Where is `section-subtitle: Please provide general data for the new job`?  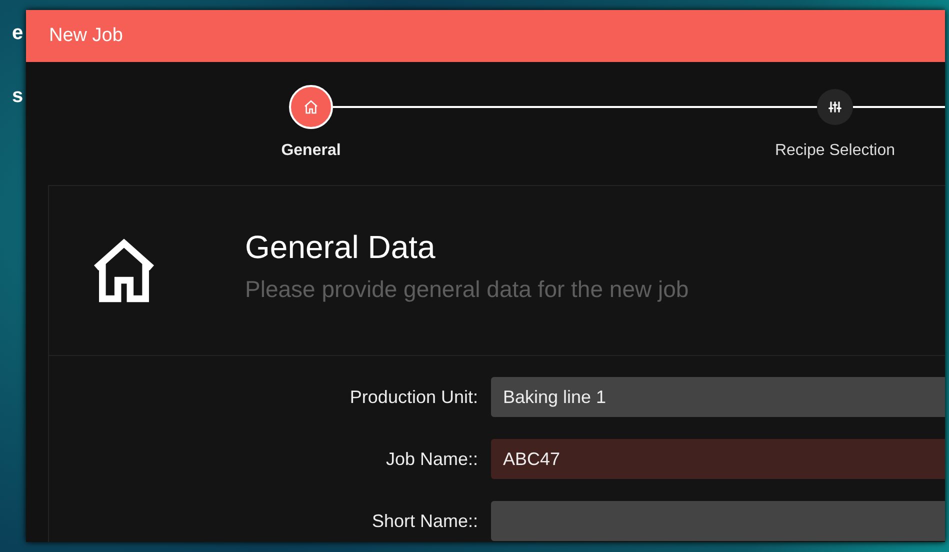 section-subtitle: Please provide general data for the new job is located at coordinates (467, 289).